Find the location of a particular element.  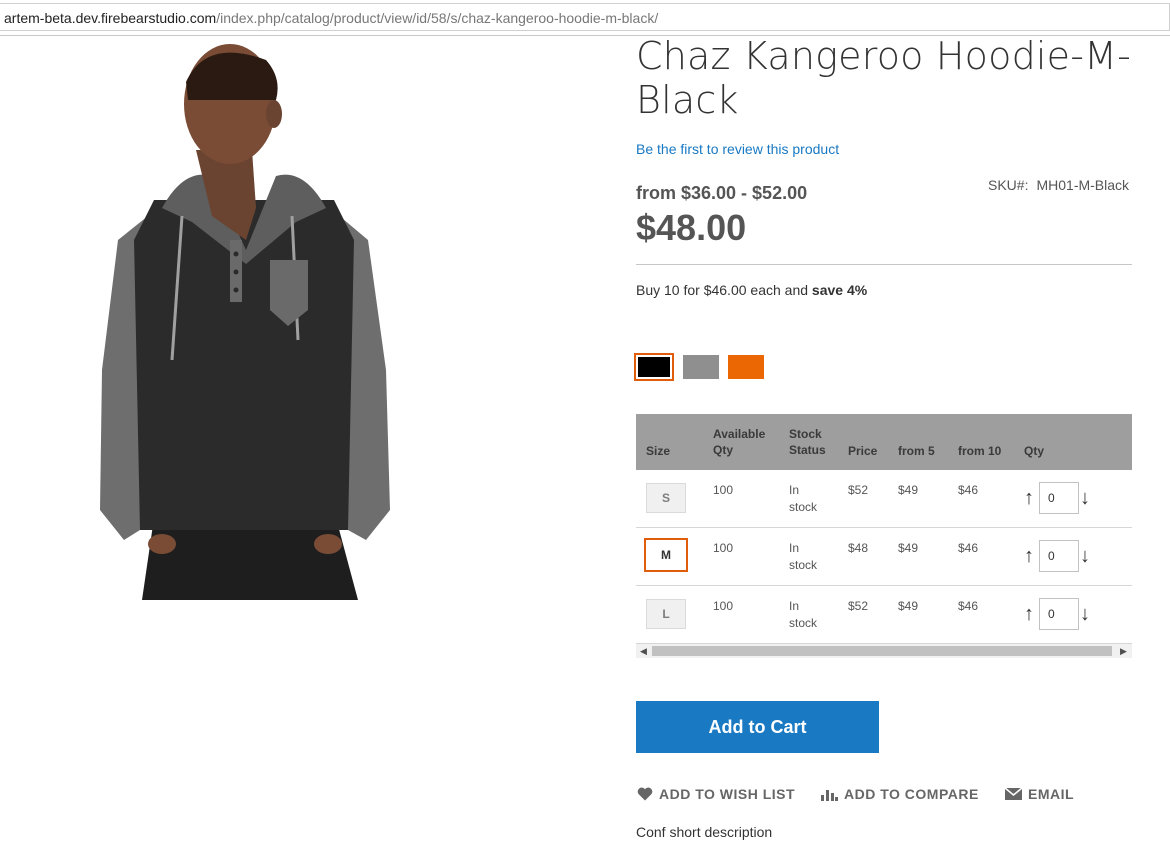

short-description: Conf short description is located at coordinates (704, 832).